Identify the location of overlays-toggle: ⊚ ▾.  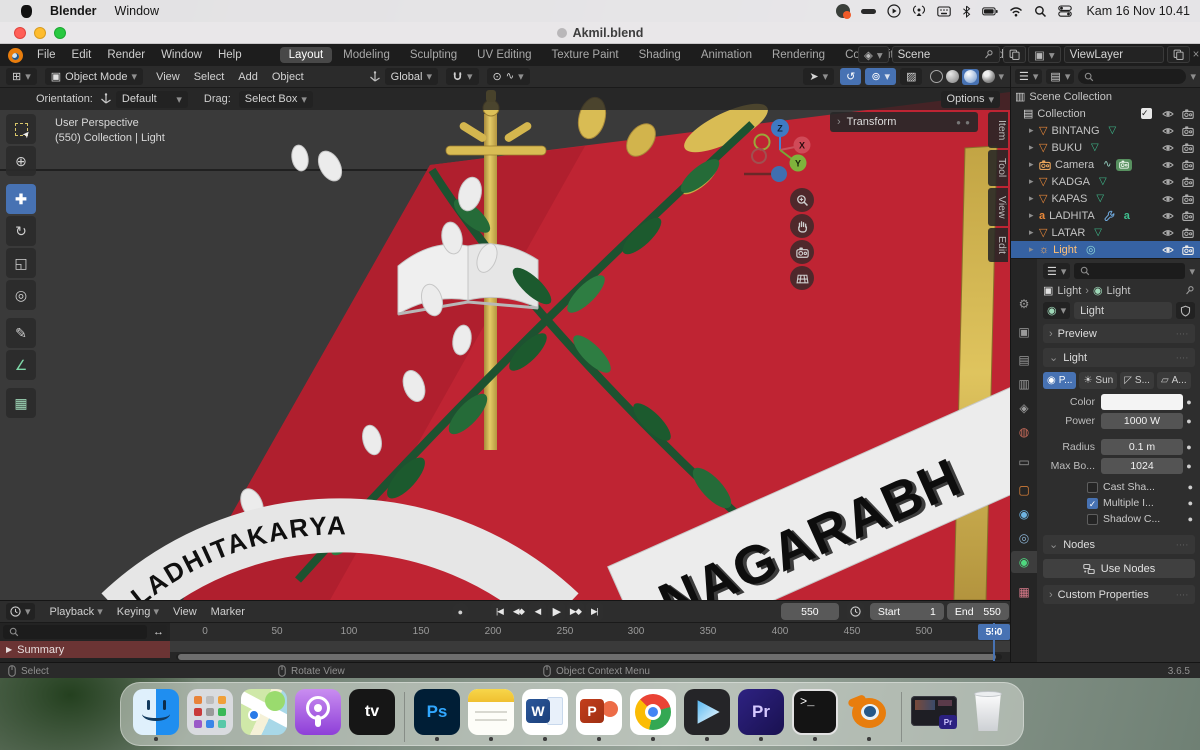
(881, 76).